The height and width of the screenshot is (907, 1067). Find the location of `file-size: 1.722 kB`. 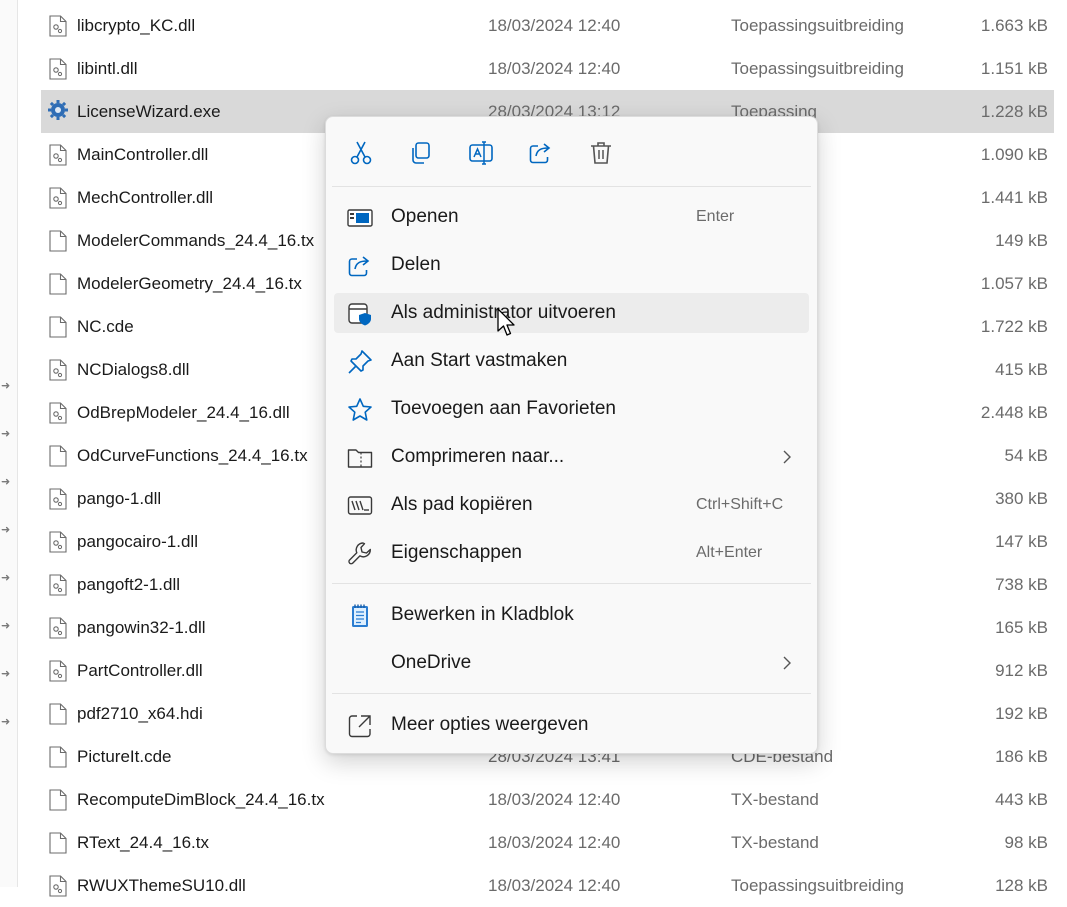

file-size: 1.722 kB is located at coordinates (1014, 326).